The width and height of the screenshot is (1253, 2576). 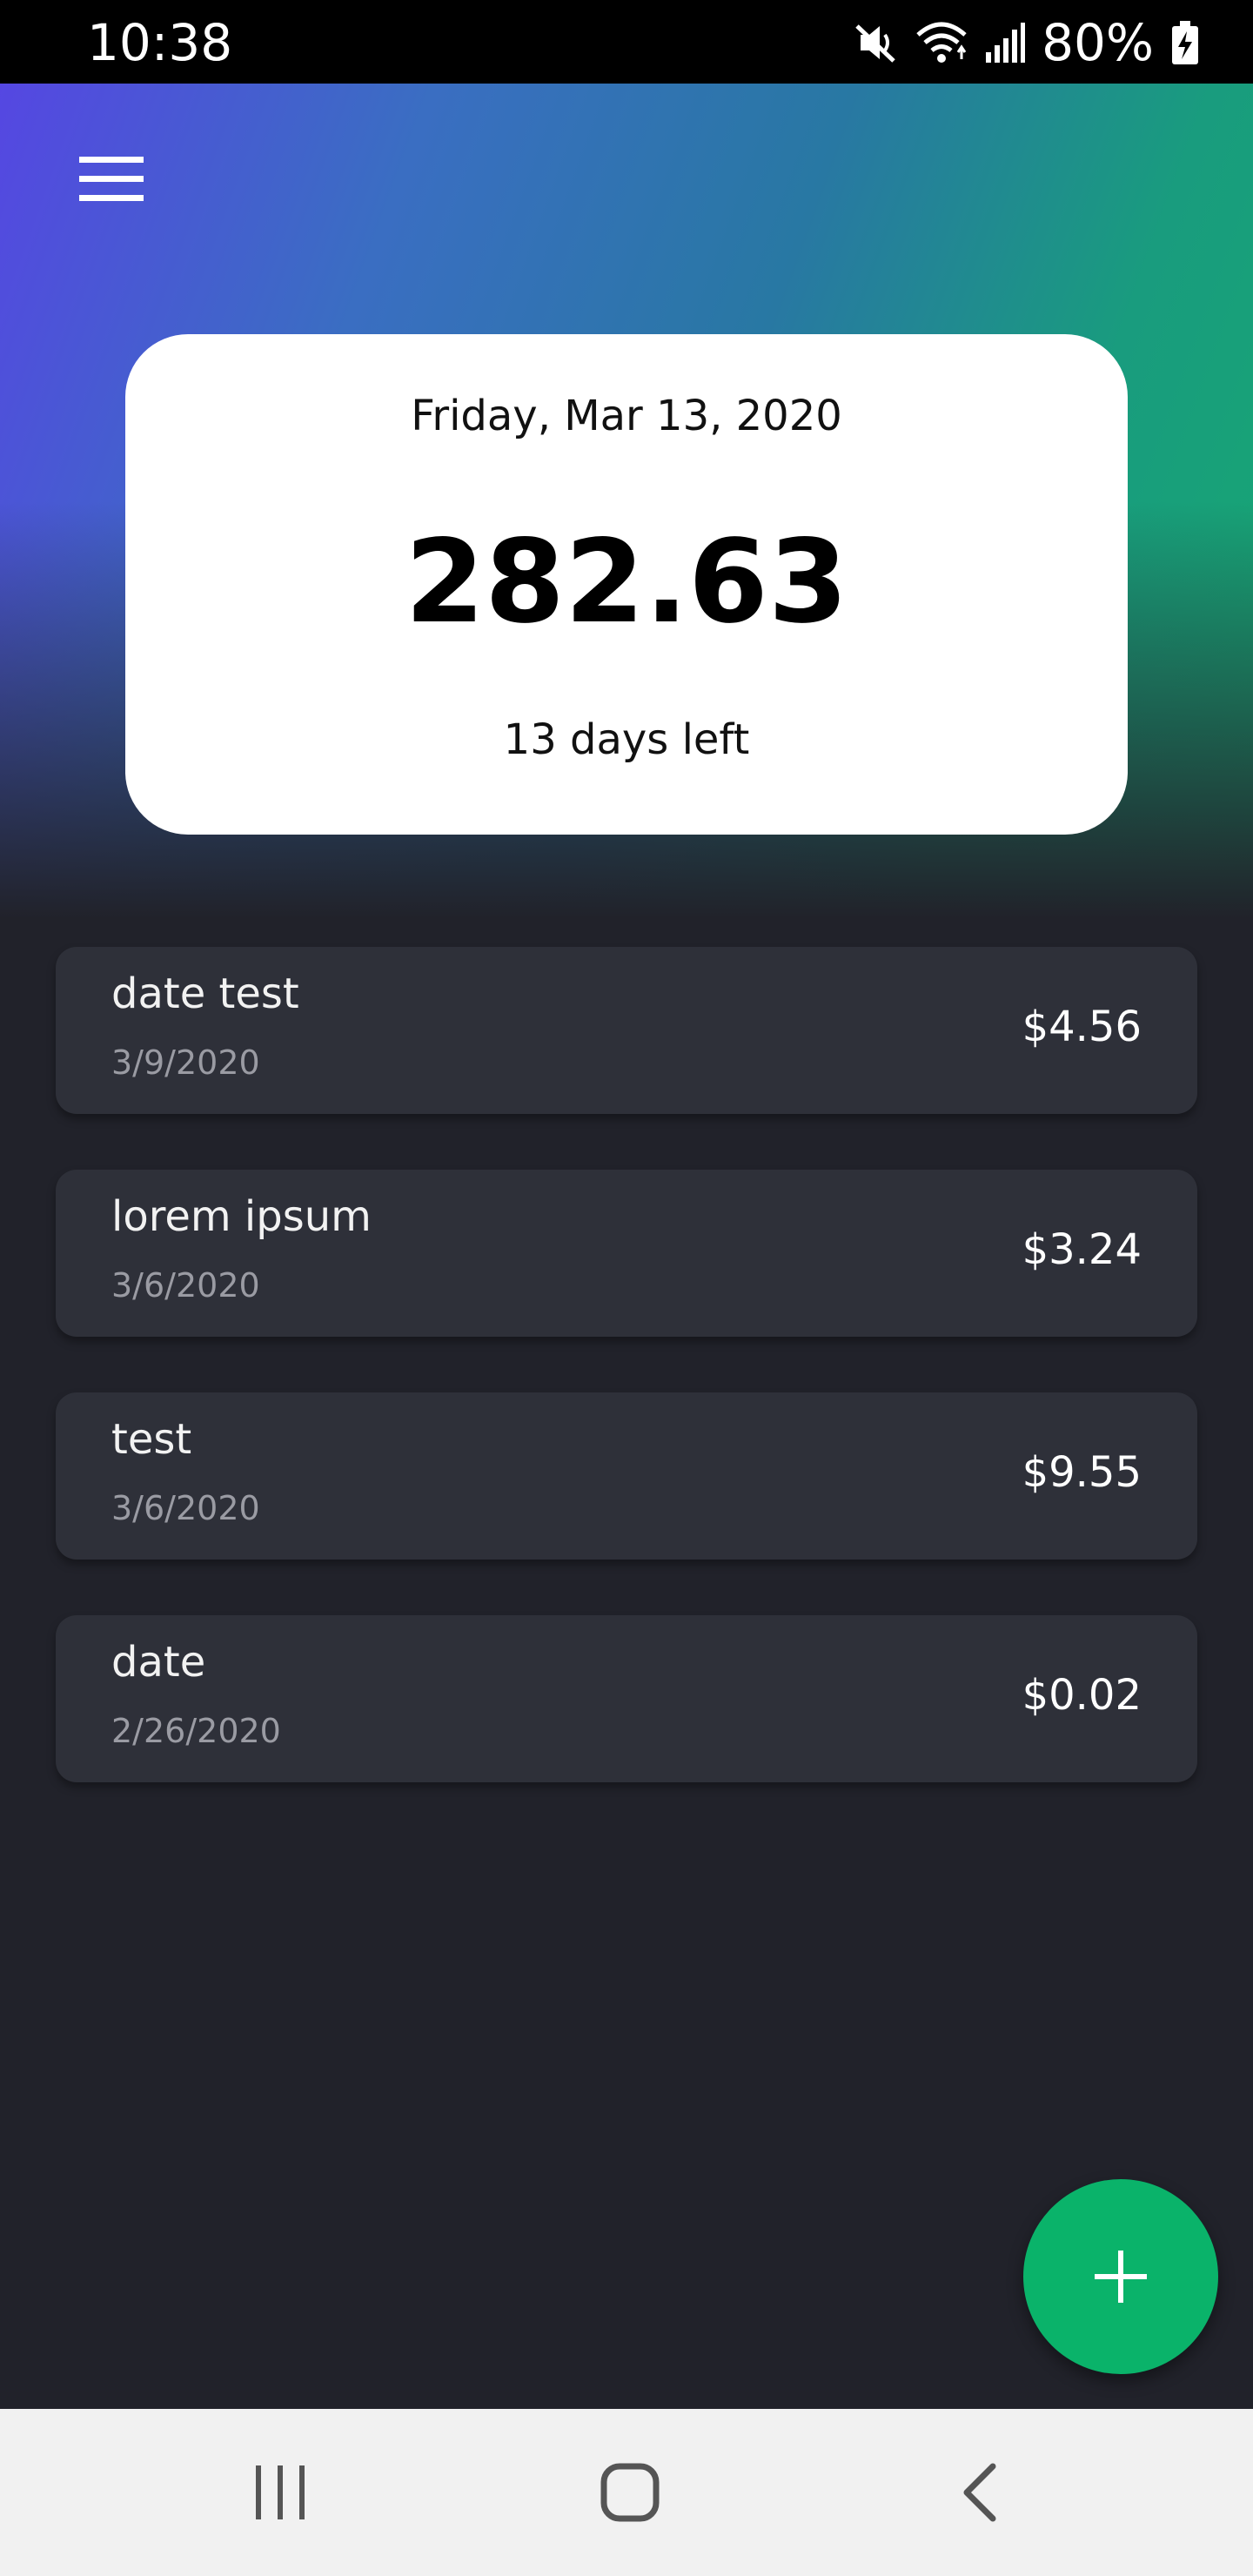 I want to click on status-bar: 10:38 80%, so click(x=626, y=42).